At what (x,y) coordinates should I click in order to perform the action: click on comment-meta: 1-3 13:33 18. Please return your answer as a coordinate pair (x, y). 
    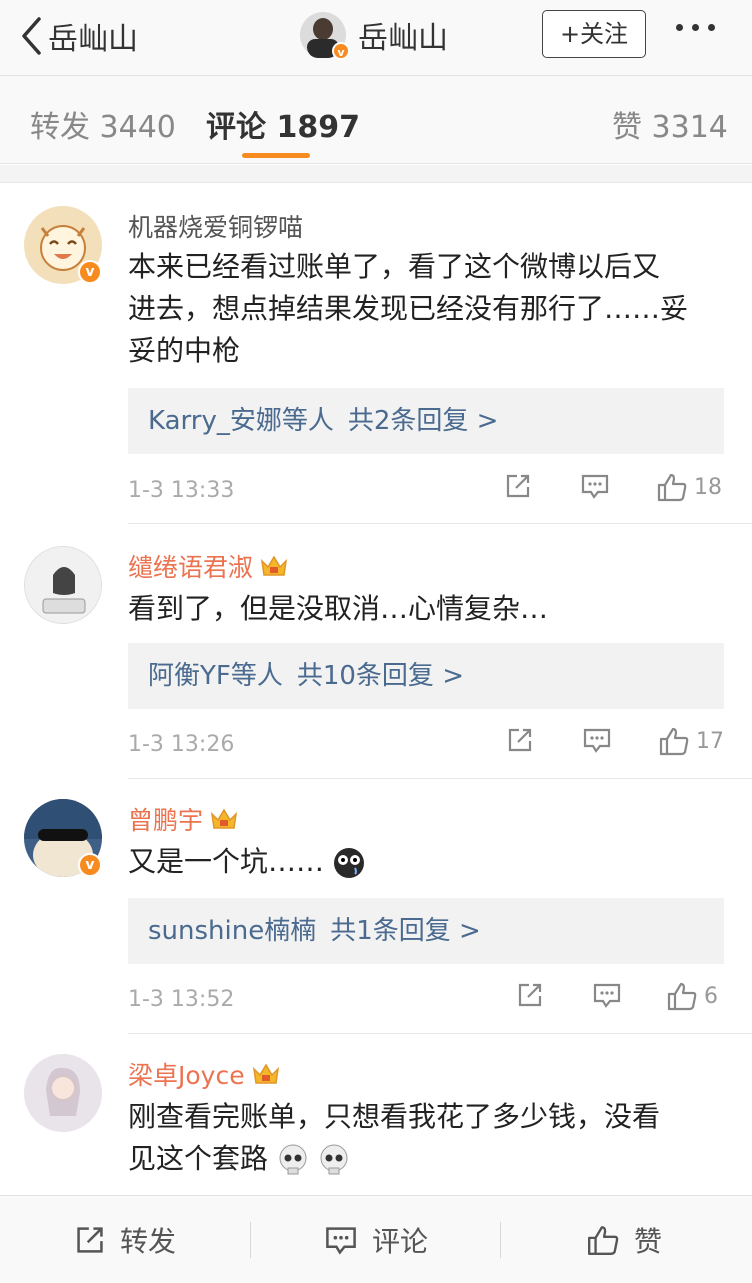
    Looking at the image, I should click on (428, 492).